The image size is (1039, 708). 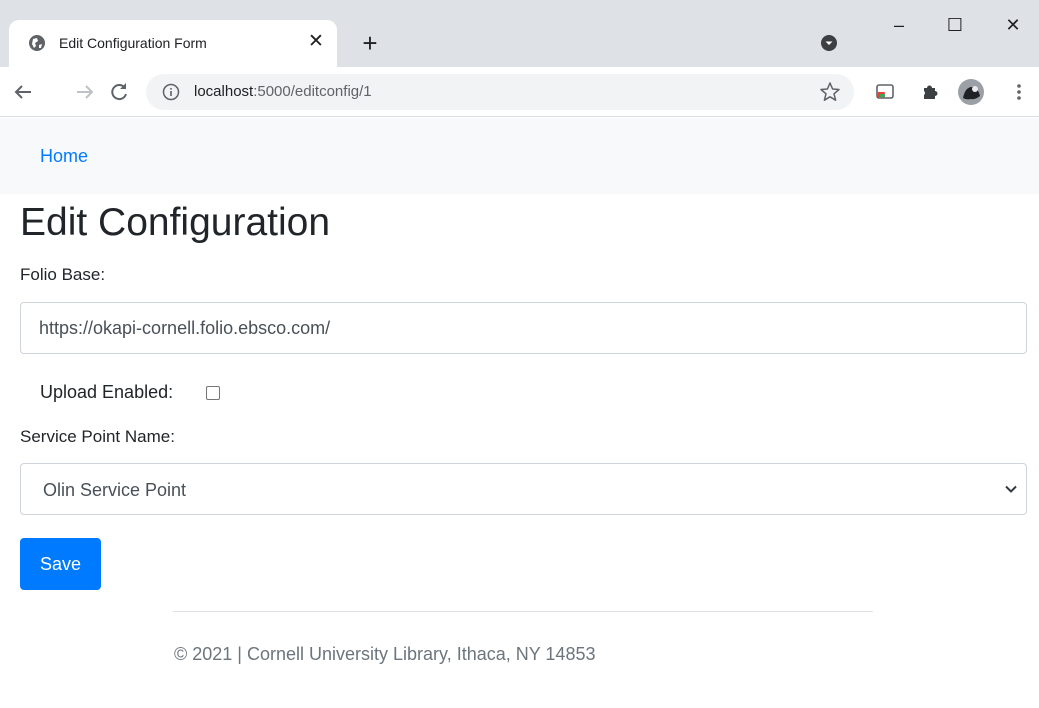 What do you see at coordinates (316, 42) in the screenshot?
I see `tab-close-icon: ✕` at bounding box center [316, 42].